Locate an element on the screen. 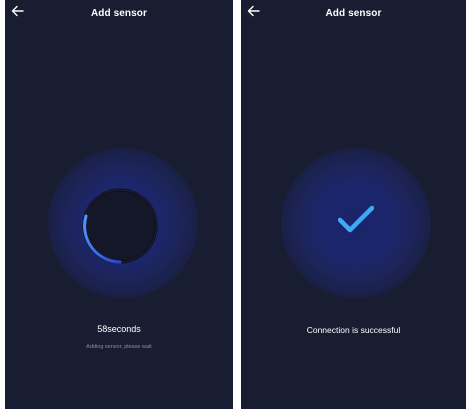  loading-ring-icon is located at coordinates (120, 226).